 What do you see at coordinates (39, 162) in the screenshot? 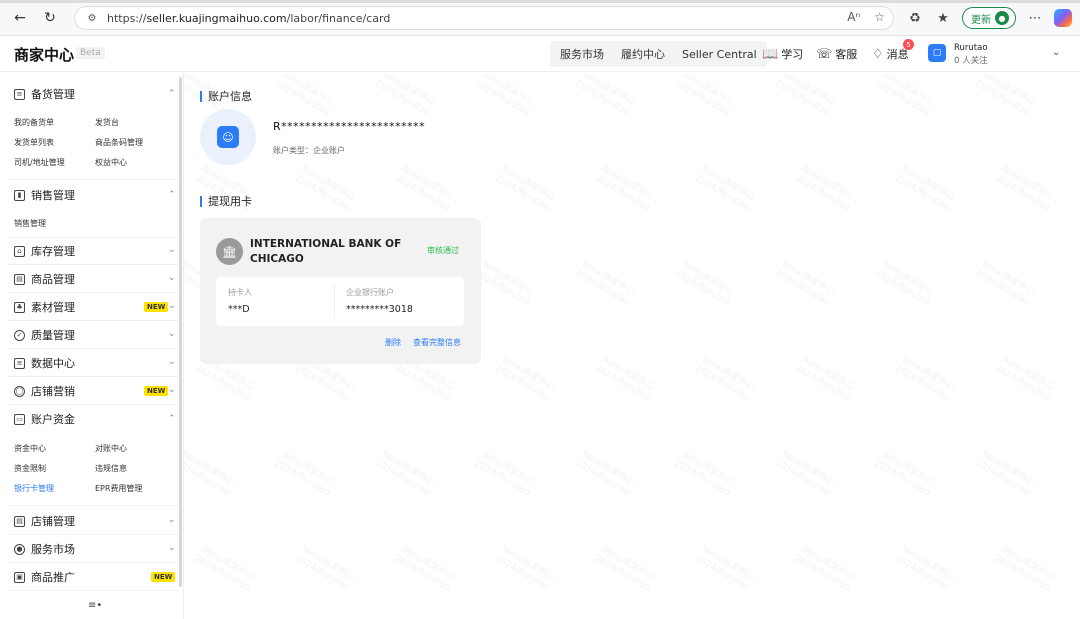
I see `sidebar-item-driver-address: 司机/地址管理` at bounding box center [39, 162].